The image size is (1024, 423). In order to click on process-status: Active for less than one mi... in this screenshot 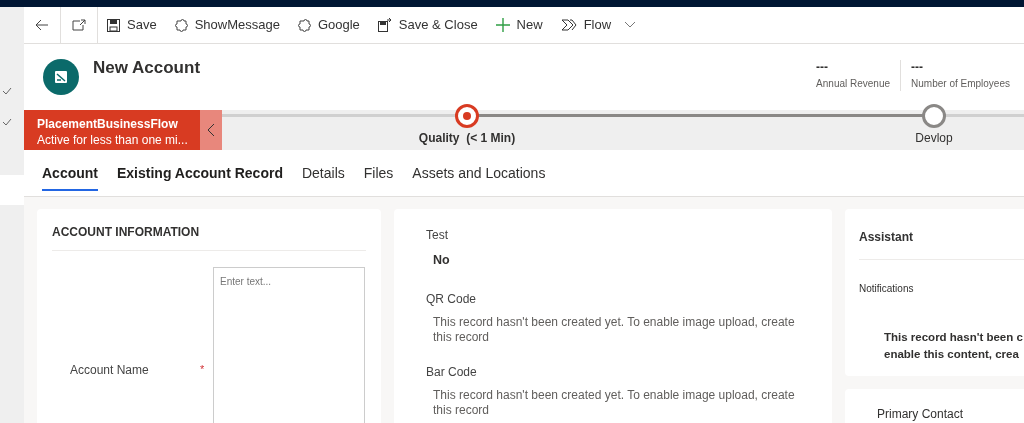, I will do `click(112, 140)`.